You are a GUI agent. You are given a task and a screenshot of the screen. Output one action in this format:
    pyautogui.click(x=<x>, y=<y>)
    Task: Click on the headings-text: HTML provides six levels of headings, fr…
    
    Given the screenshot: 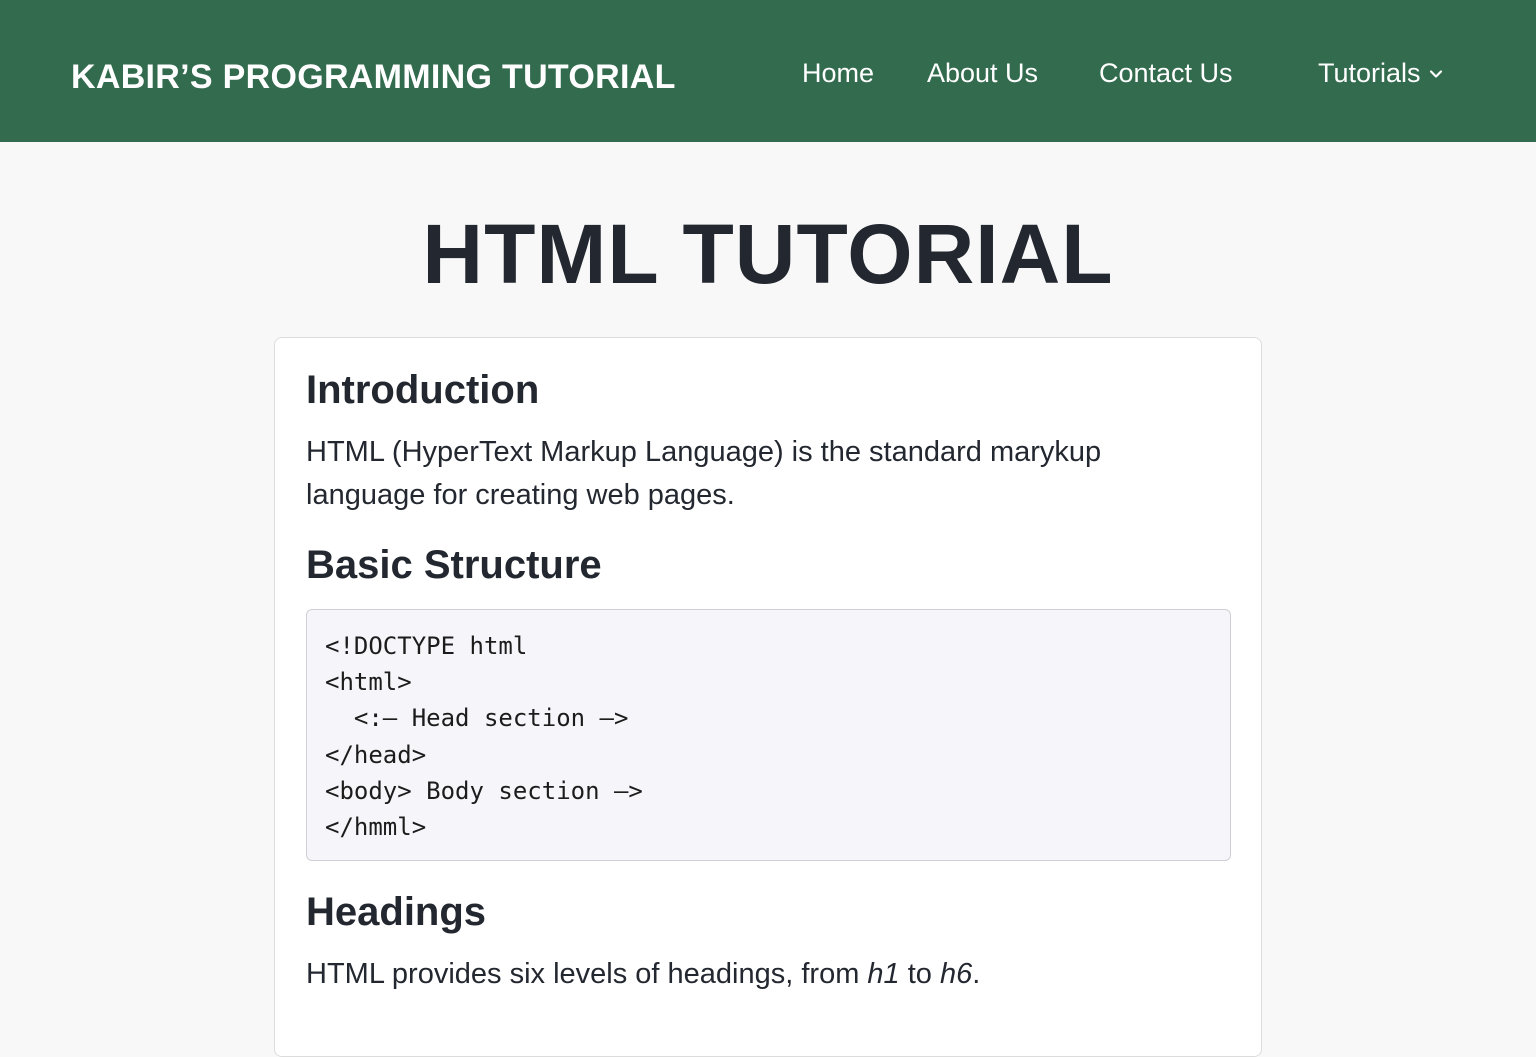 What is the action you would take?
    pyautogui.click(x=756, y=974)
    